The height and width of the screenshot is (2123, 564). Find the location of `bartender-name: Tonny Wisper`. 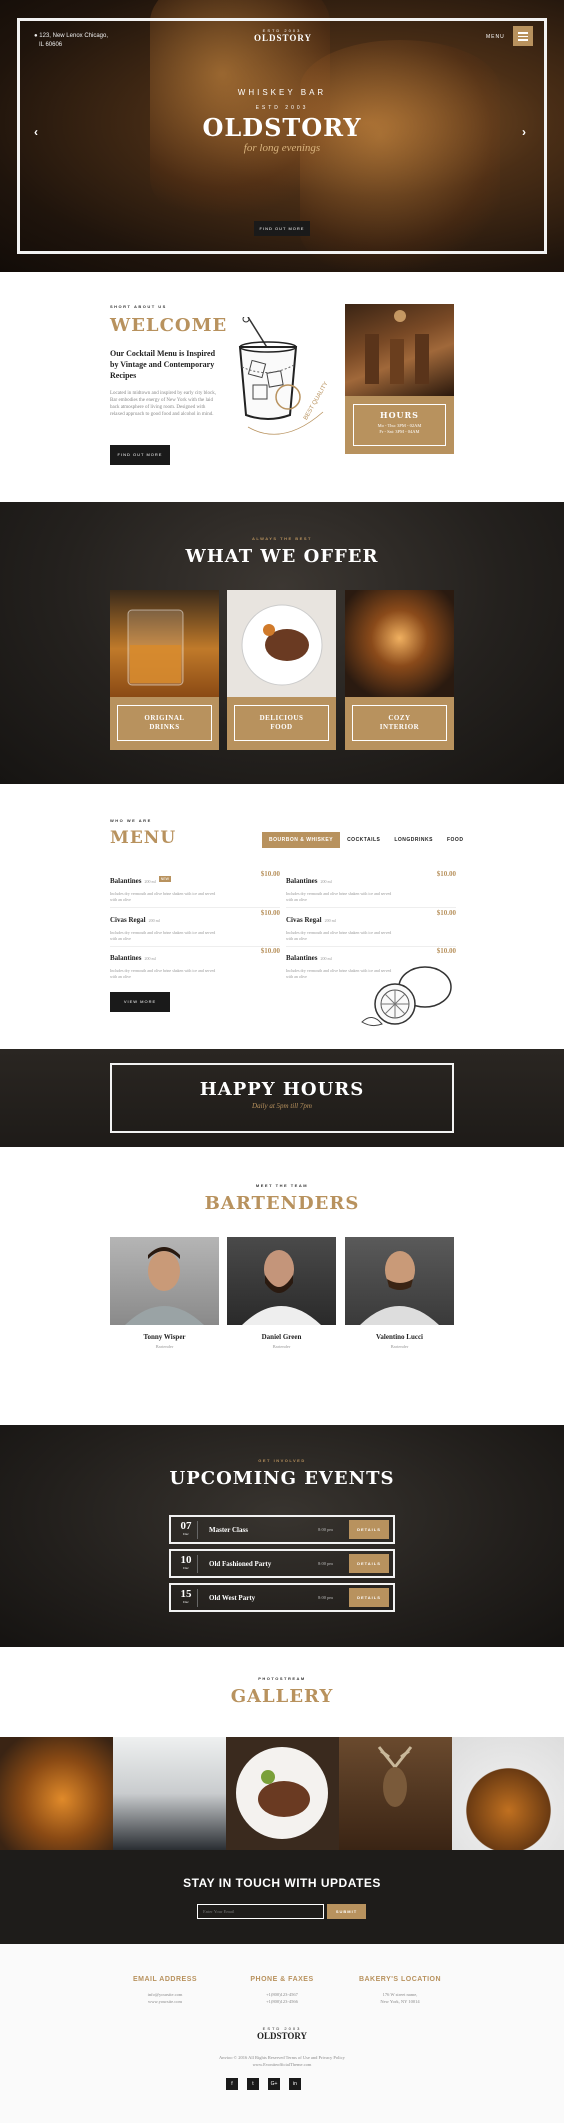

bartender-name: Tonny Wisper is located at coordinates (164, 1337).